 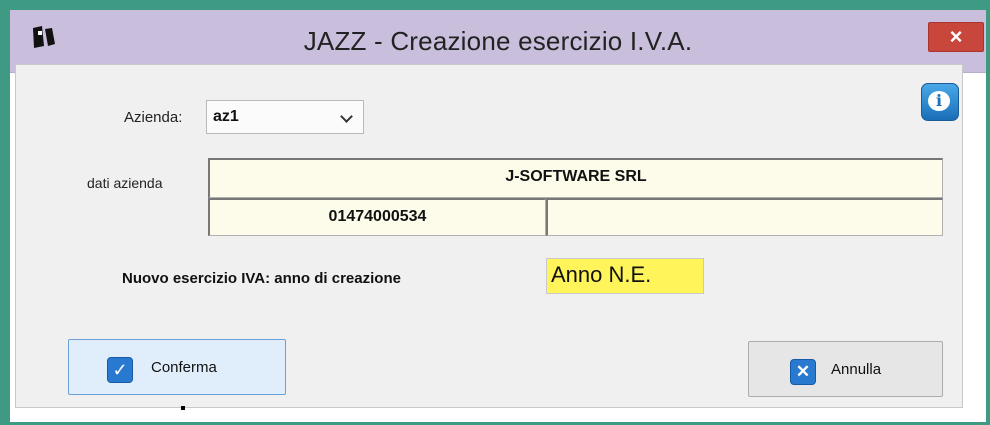 What do you see at coordinates (153, 117) in the screenshot?
I see `azienda-label: Azienda:` at bounding box center [153, 117].